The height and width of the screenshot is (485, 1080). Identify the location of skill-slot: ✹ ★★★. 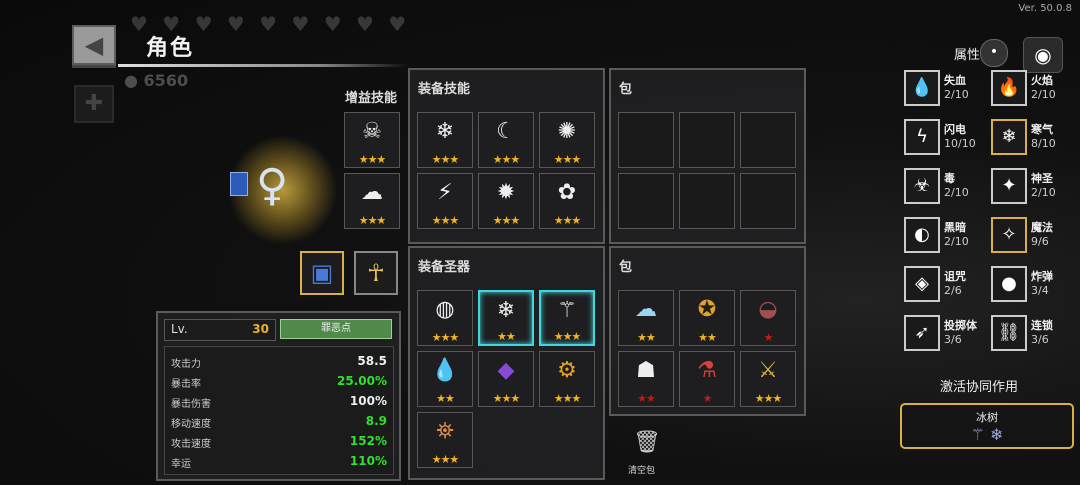
(506, 201).